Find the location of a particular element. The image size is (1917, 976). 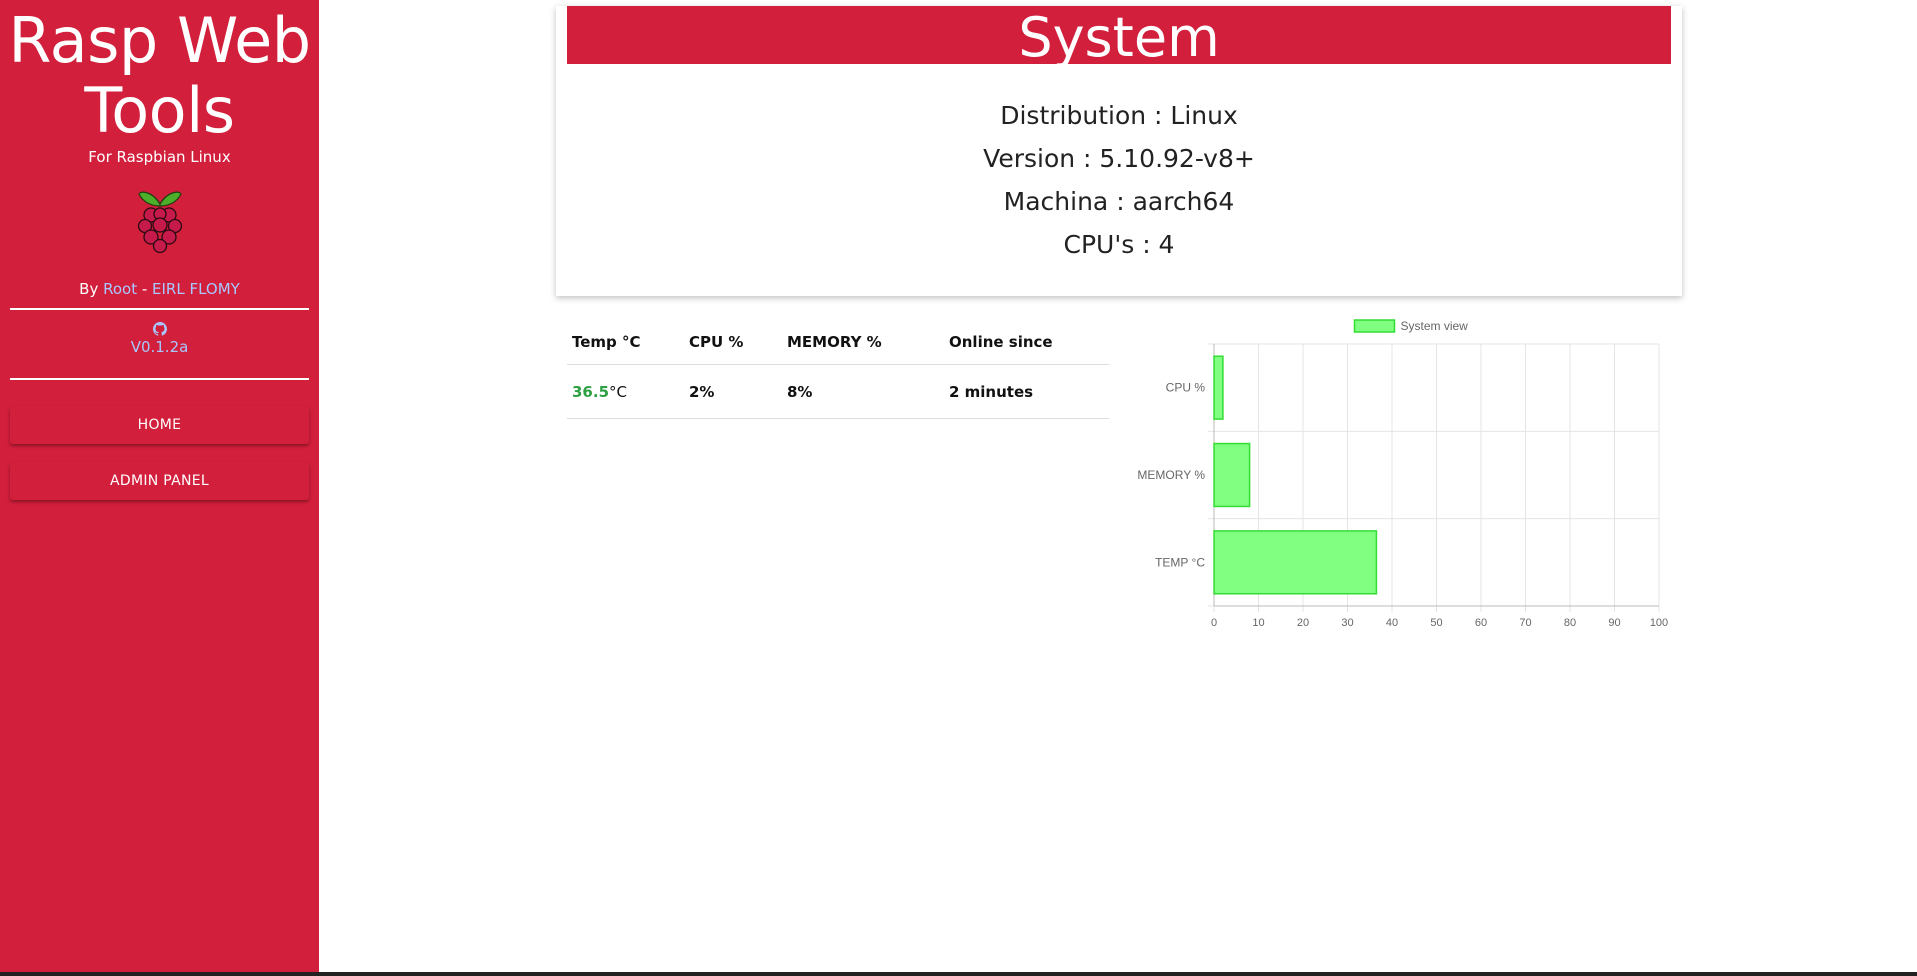

admin-panel-button: ADMIN PANEL is located at coordinates (159, 481).